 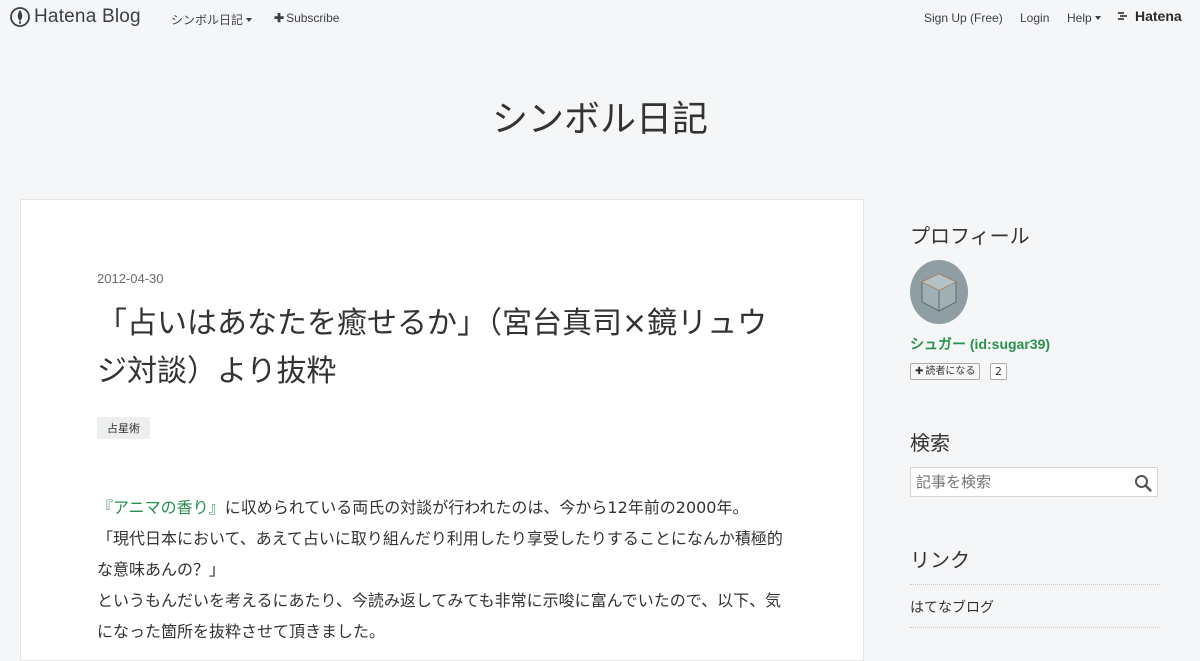 What do you see at coordinates (970, 236) in the screenshot?
I see `profile-heading: プロフィール` at bounding box center [970, 236].